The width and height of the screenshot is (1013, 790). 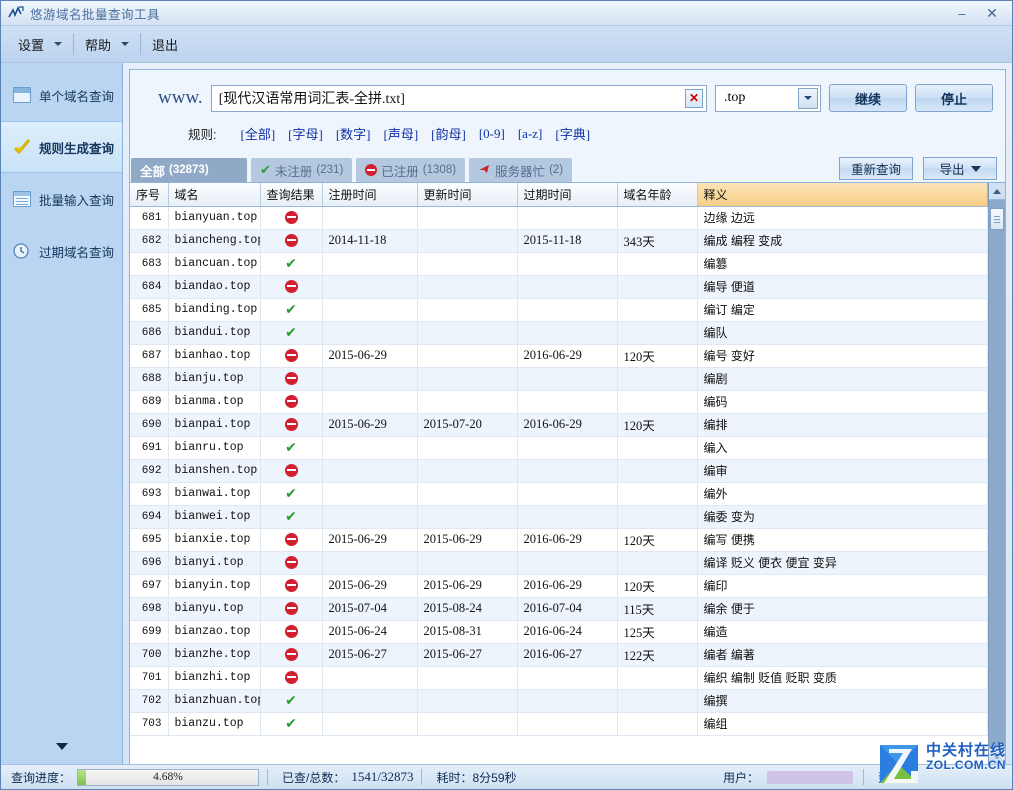 I want to click on tab-server-busy: 服务器忙 (2), so click(x=521, y=170).